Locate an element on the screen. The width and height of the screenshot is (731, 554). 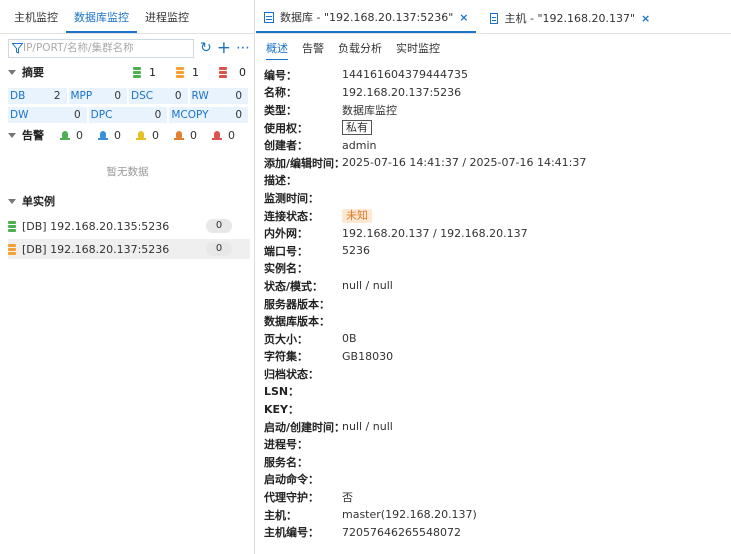
alarm-red-icon is located at coordinates (217, 135).